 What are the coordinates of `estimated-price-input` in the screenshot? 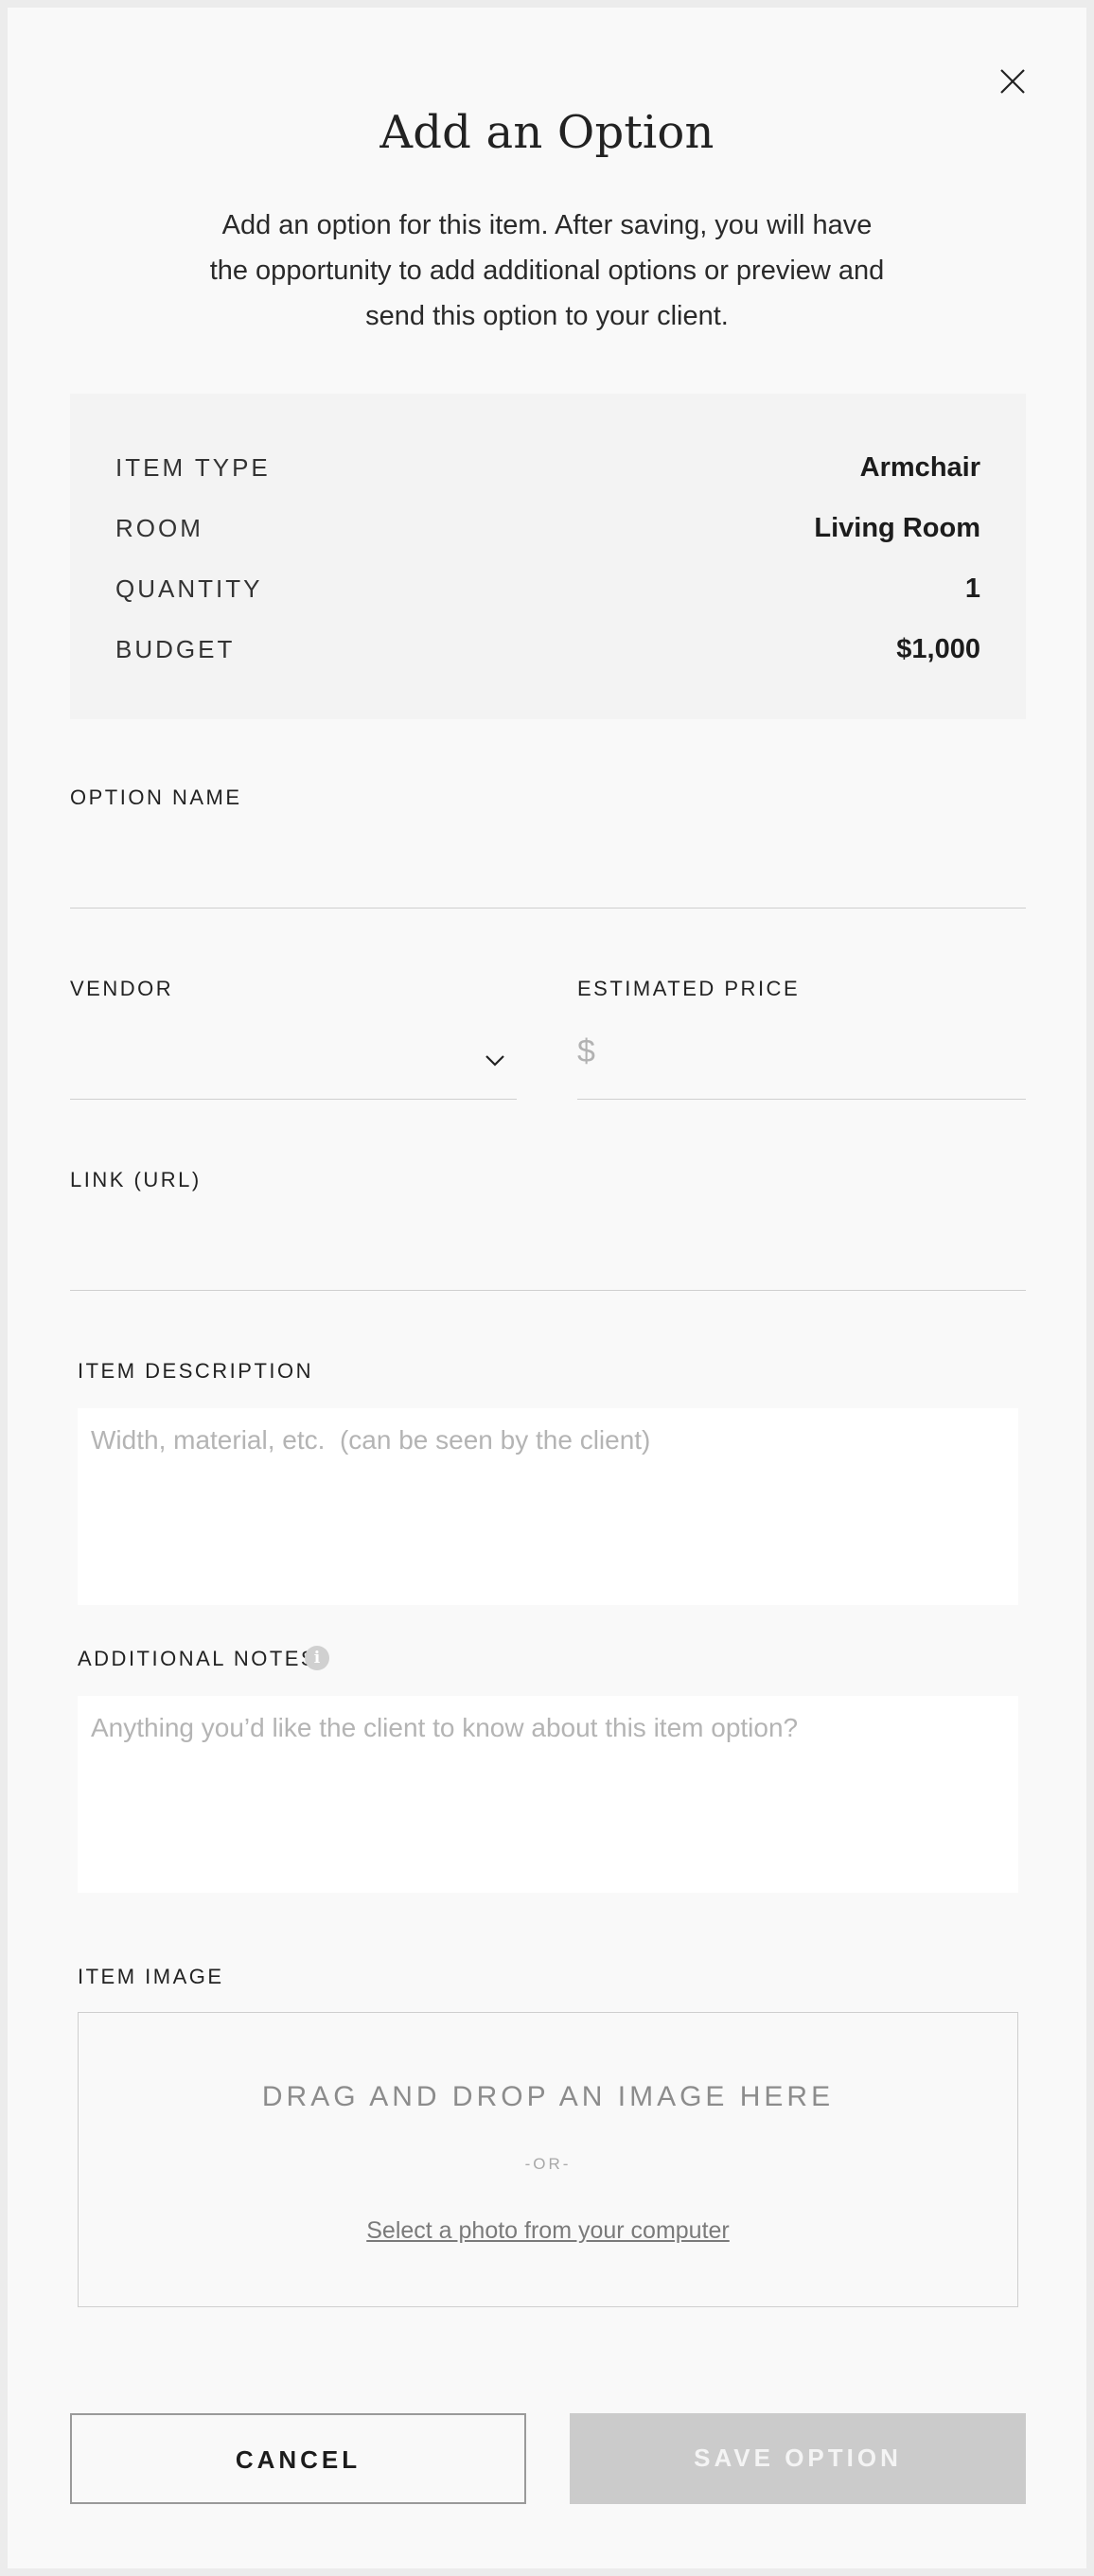 It's located at (802, 1058).